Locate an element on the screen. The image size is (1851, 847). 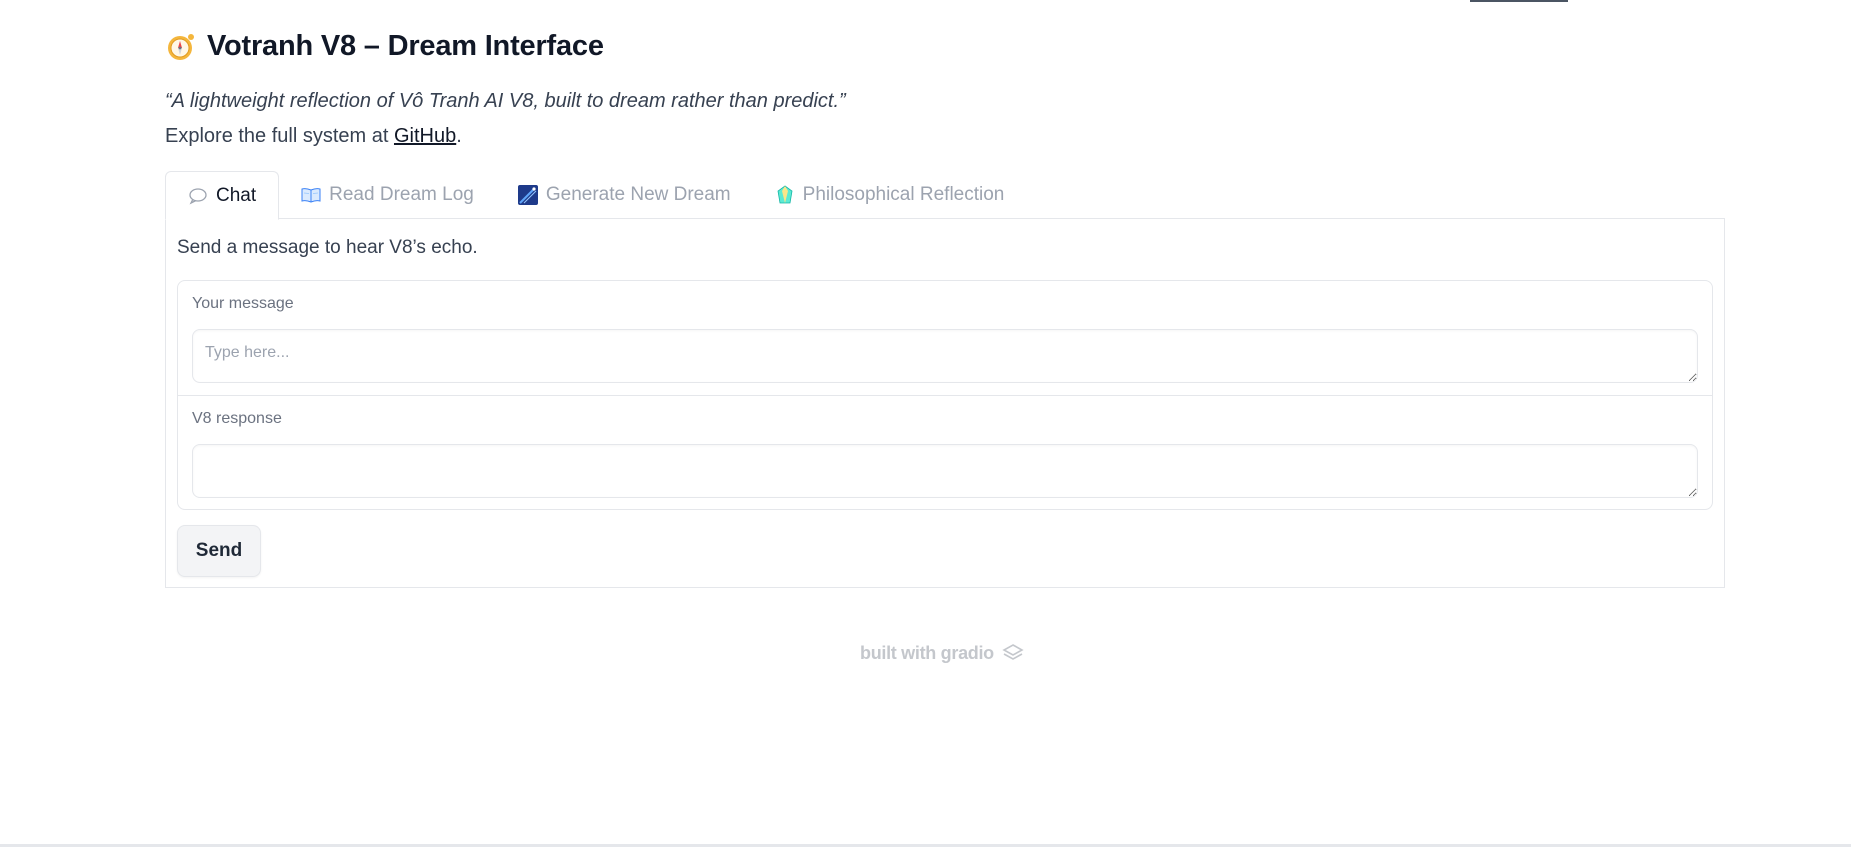
explore-prefix: Explore the full system at is located at coordinates (279, 136).